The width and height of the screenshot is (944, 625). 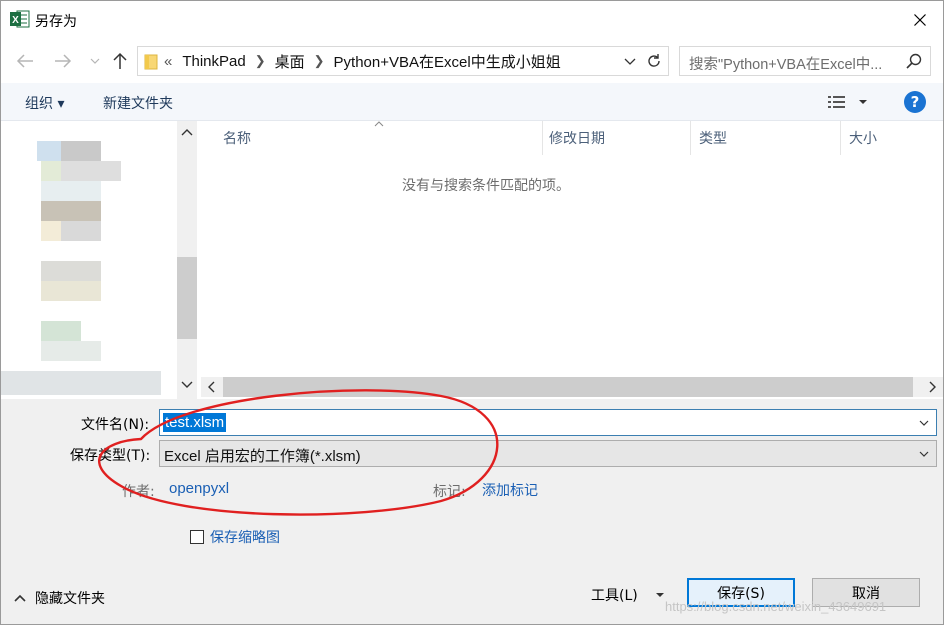 What do you see at coordinates (115, 425) in the screenshot?
I see `filename-label: 文件名(N):` at bounding box center [115, 425].